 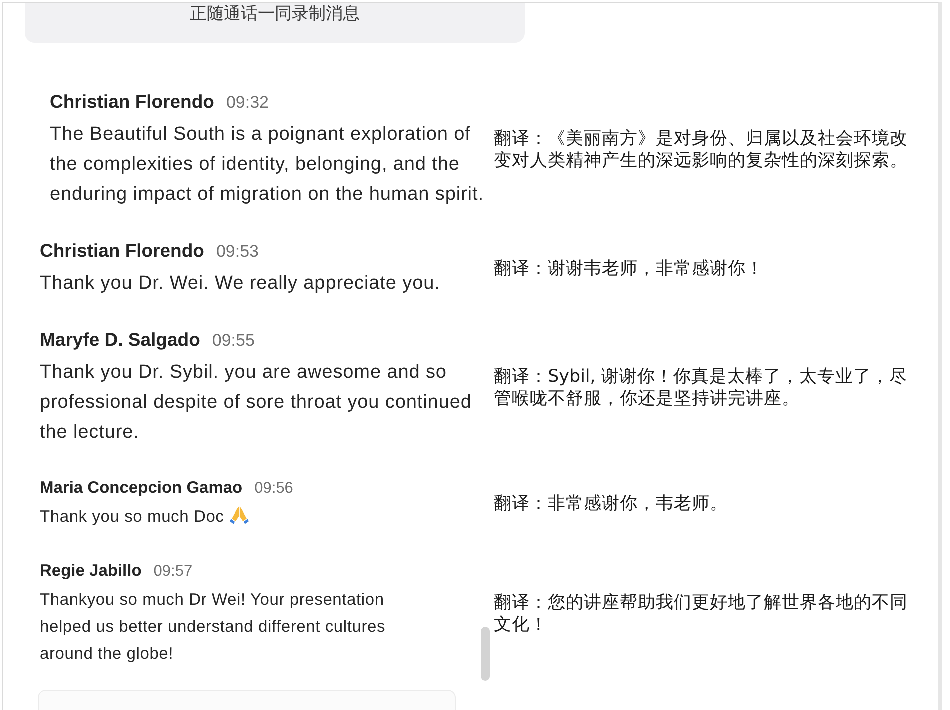 What do you see at coordinates (213, 627) in the screenshot?
I see `message-text: Thankyou so much Dr Wei! Your presentation helped us better understand different cultures around the globe!` at bounding box center [213, 627].